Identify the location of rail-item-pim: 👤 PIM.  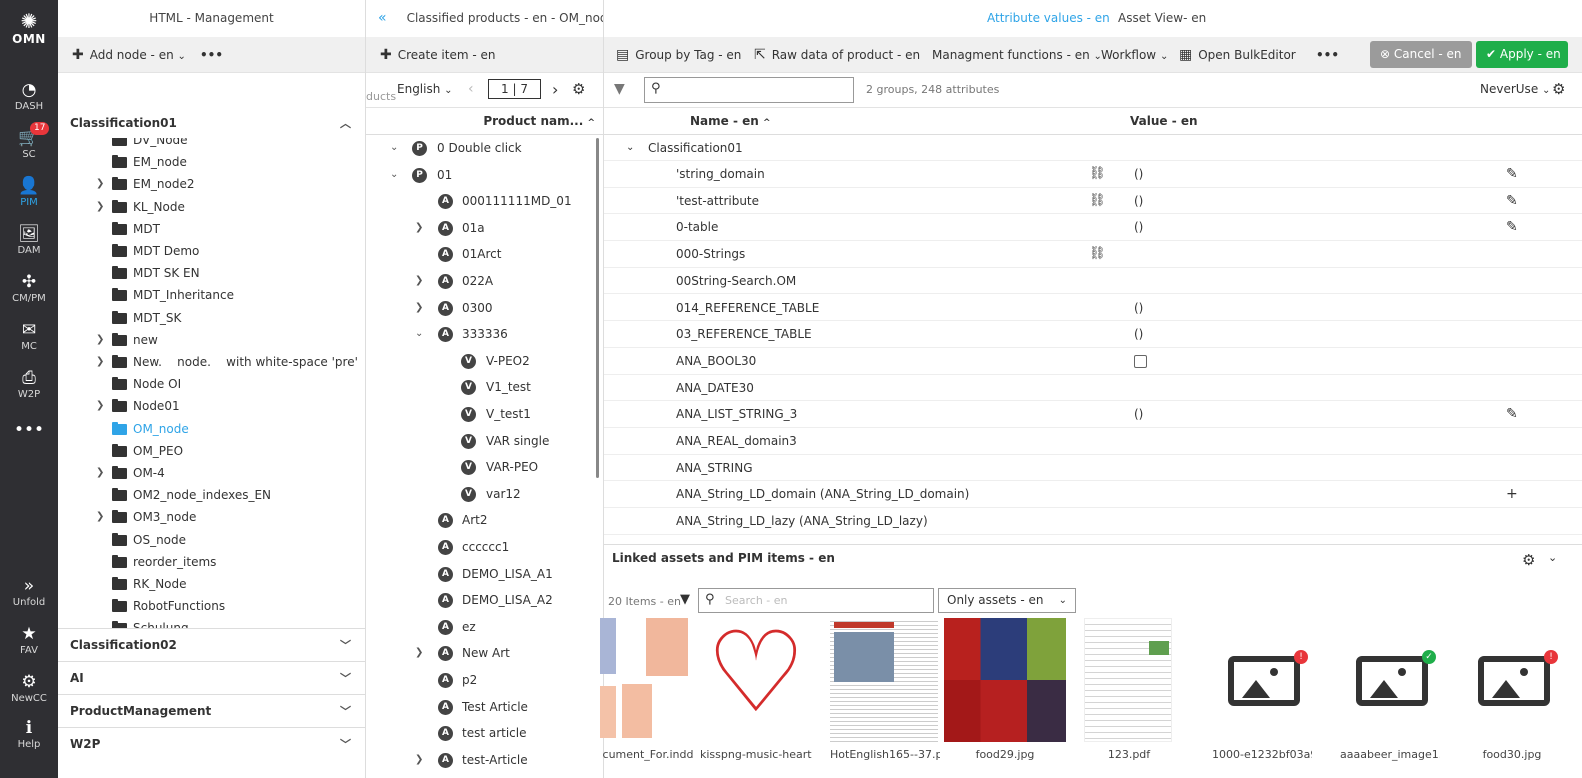
(29, 192).